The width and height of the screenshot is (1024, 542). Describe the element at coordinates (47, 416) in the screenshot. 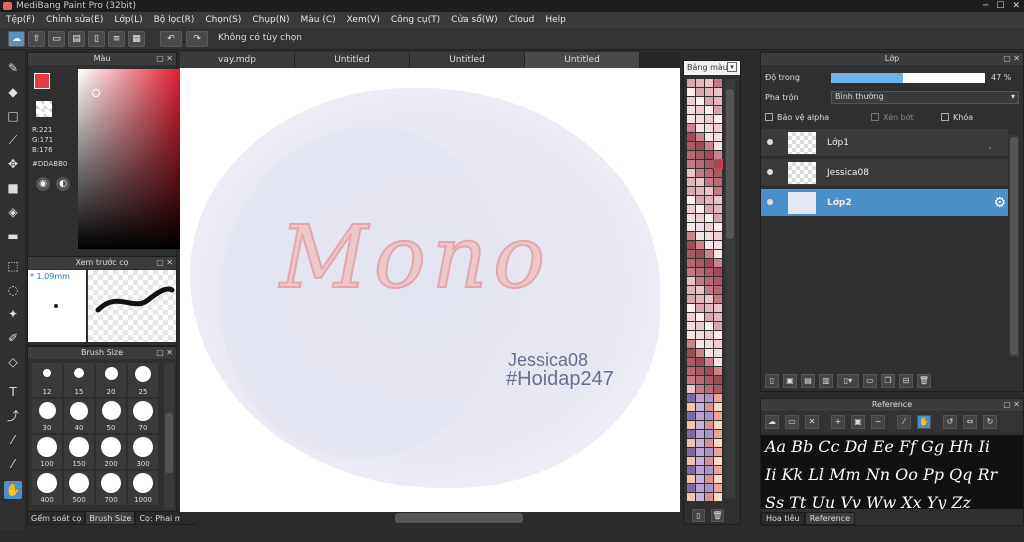

I see `brush-size-30: 30` at that location.